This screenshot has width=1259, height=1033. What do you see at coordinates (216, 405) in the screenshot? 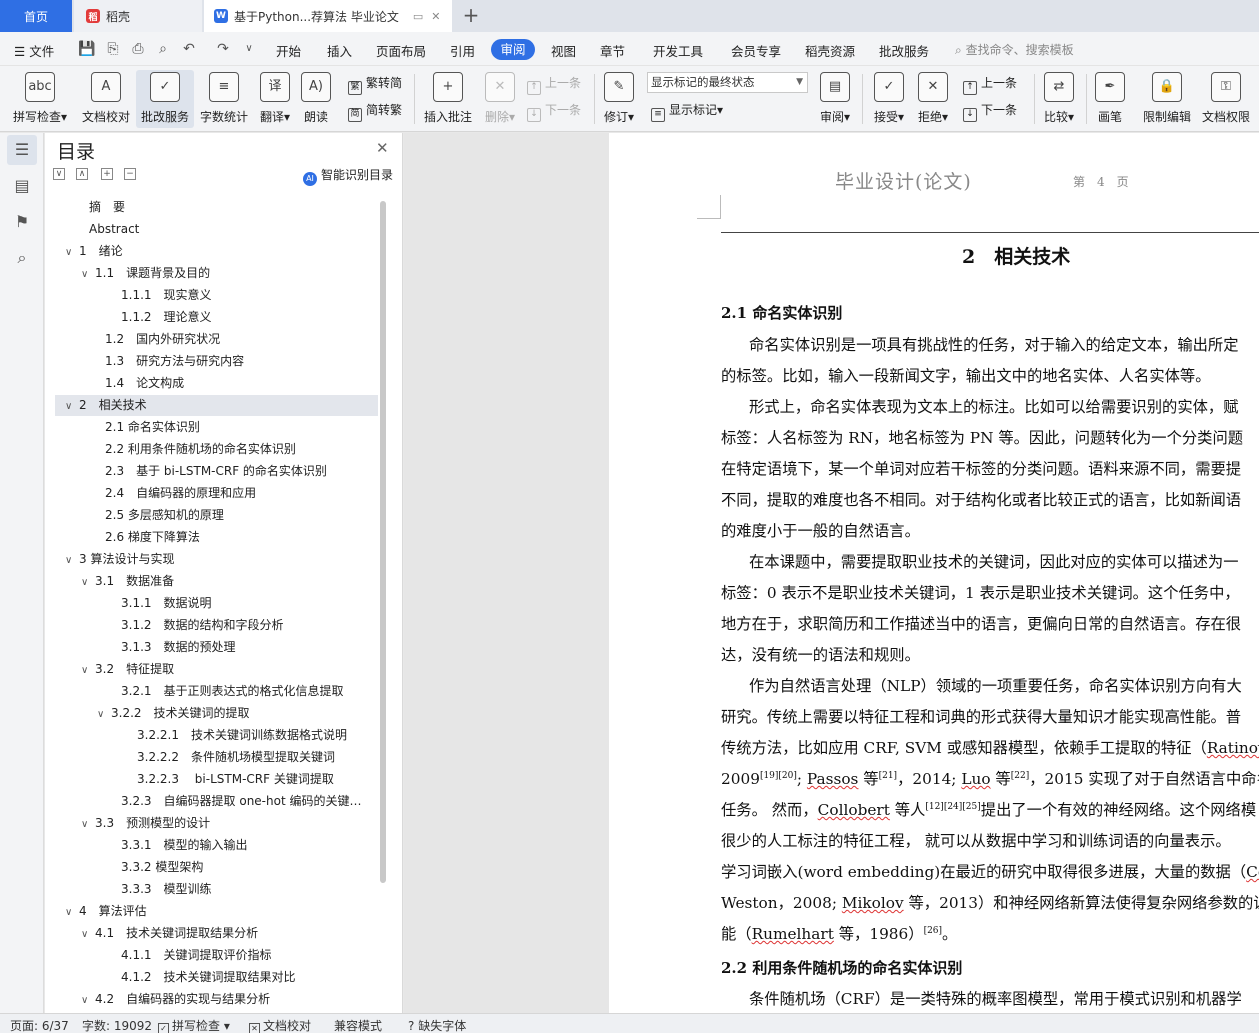
I see `toc-item: ∨ 2 相关技术` at bounding box center [216, 405].